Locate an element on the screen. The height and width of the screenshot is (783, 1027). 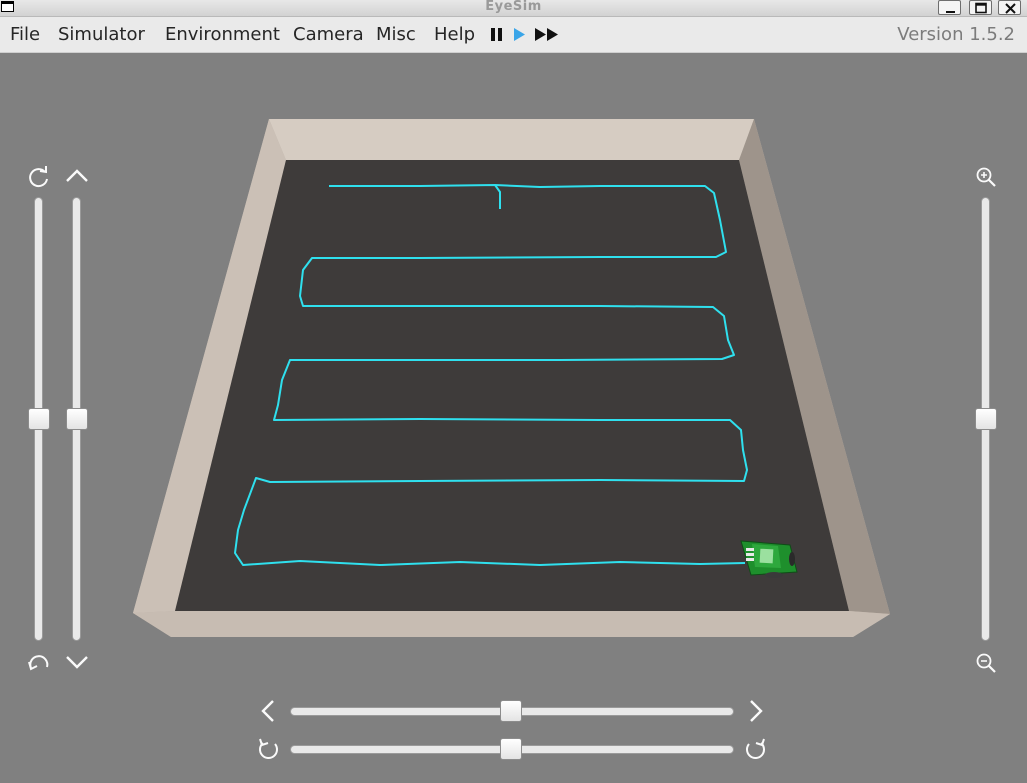
chevron-down-icon is located at coordinates (77, 663).